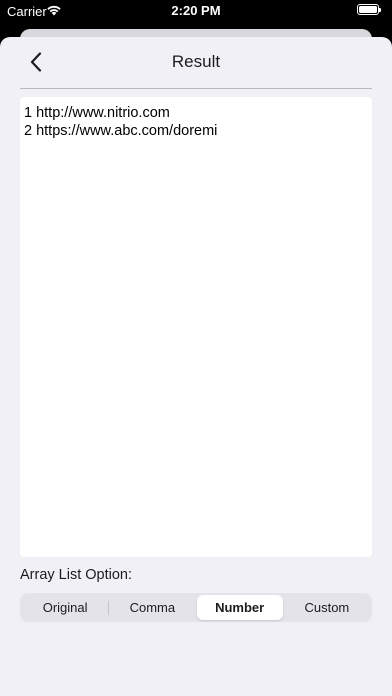 This screenshot has width=392, height=696. I want to click on array-list-option-control: Original Comma Number Custom, so click(196, 607).